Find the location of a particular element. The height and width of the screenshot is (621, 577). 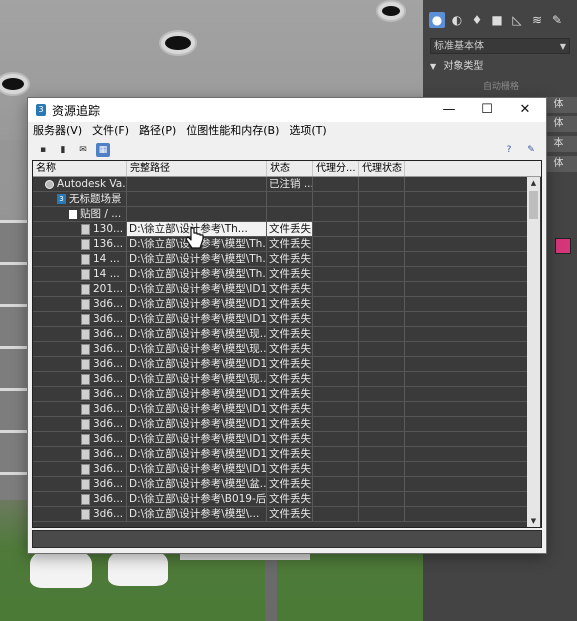

column-header-full-path: 完整路径 is located at coordinates (197, 168).